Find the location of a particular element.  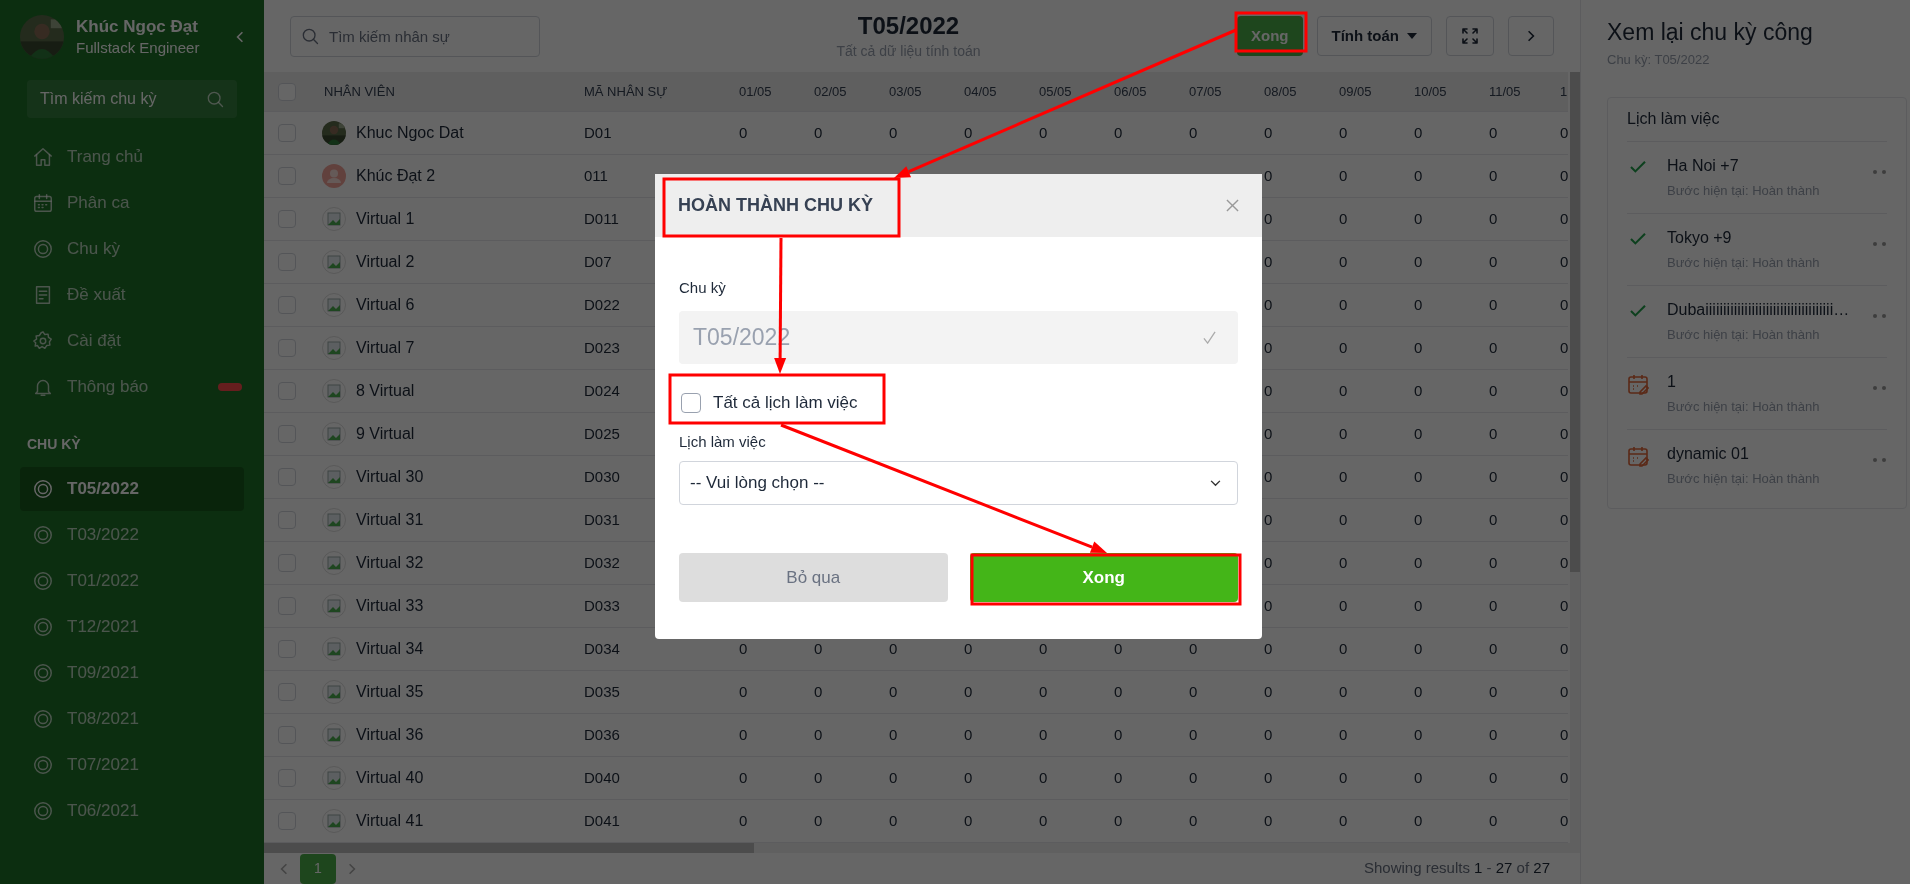

checkbox is located at coordinates (691, 402).